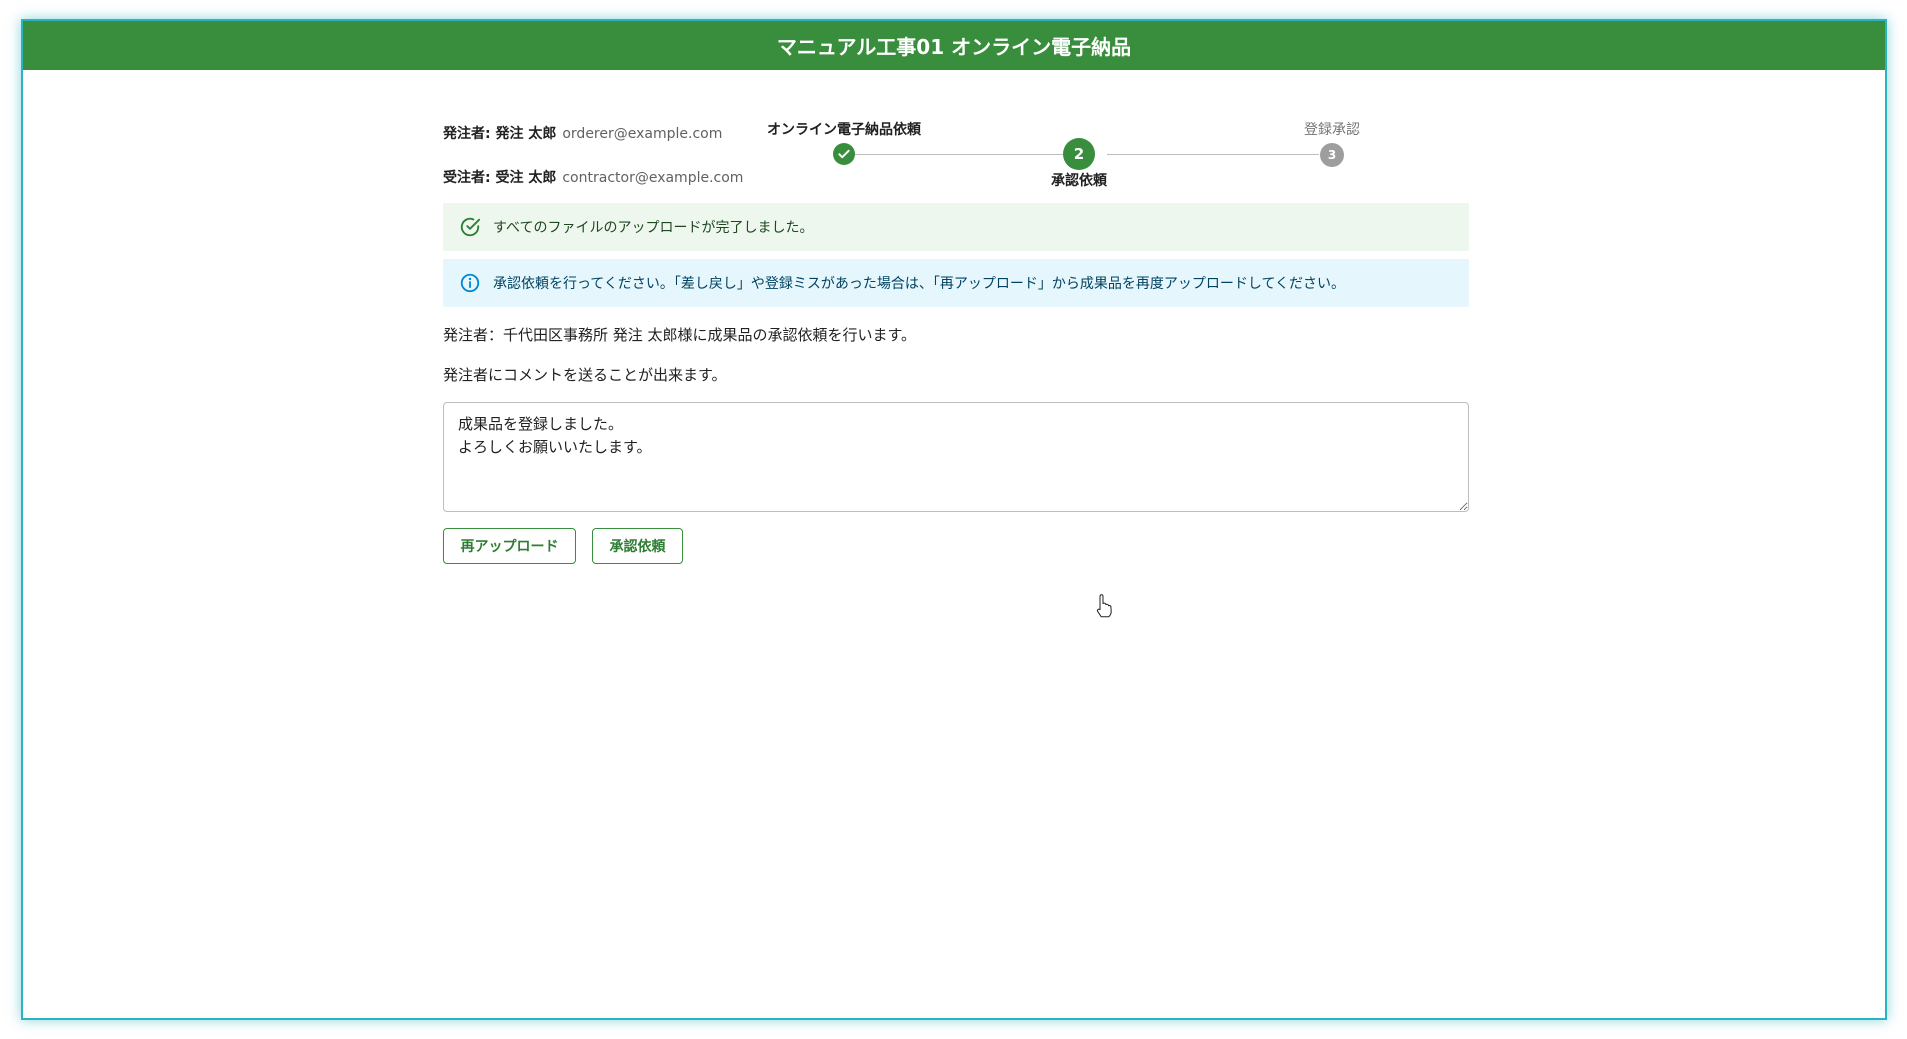 The width and height of the screenshot is (1907, 1039). I want to click on info-icon, so click(470, 283).